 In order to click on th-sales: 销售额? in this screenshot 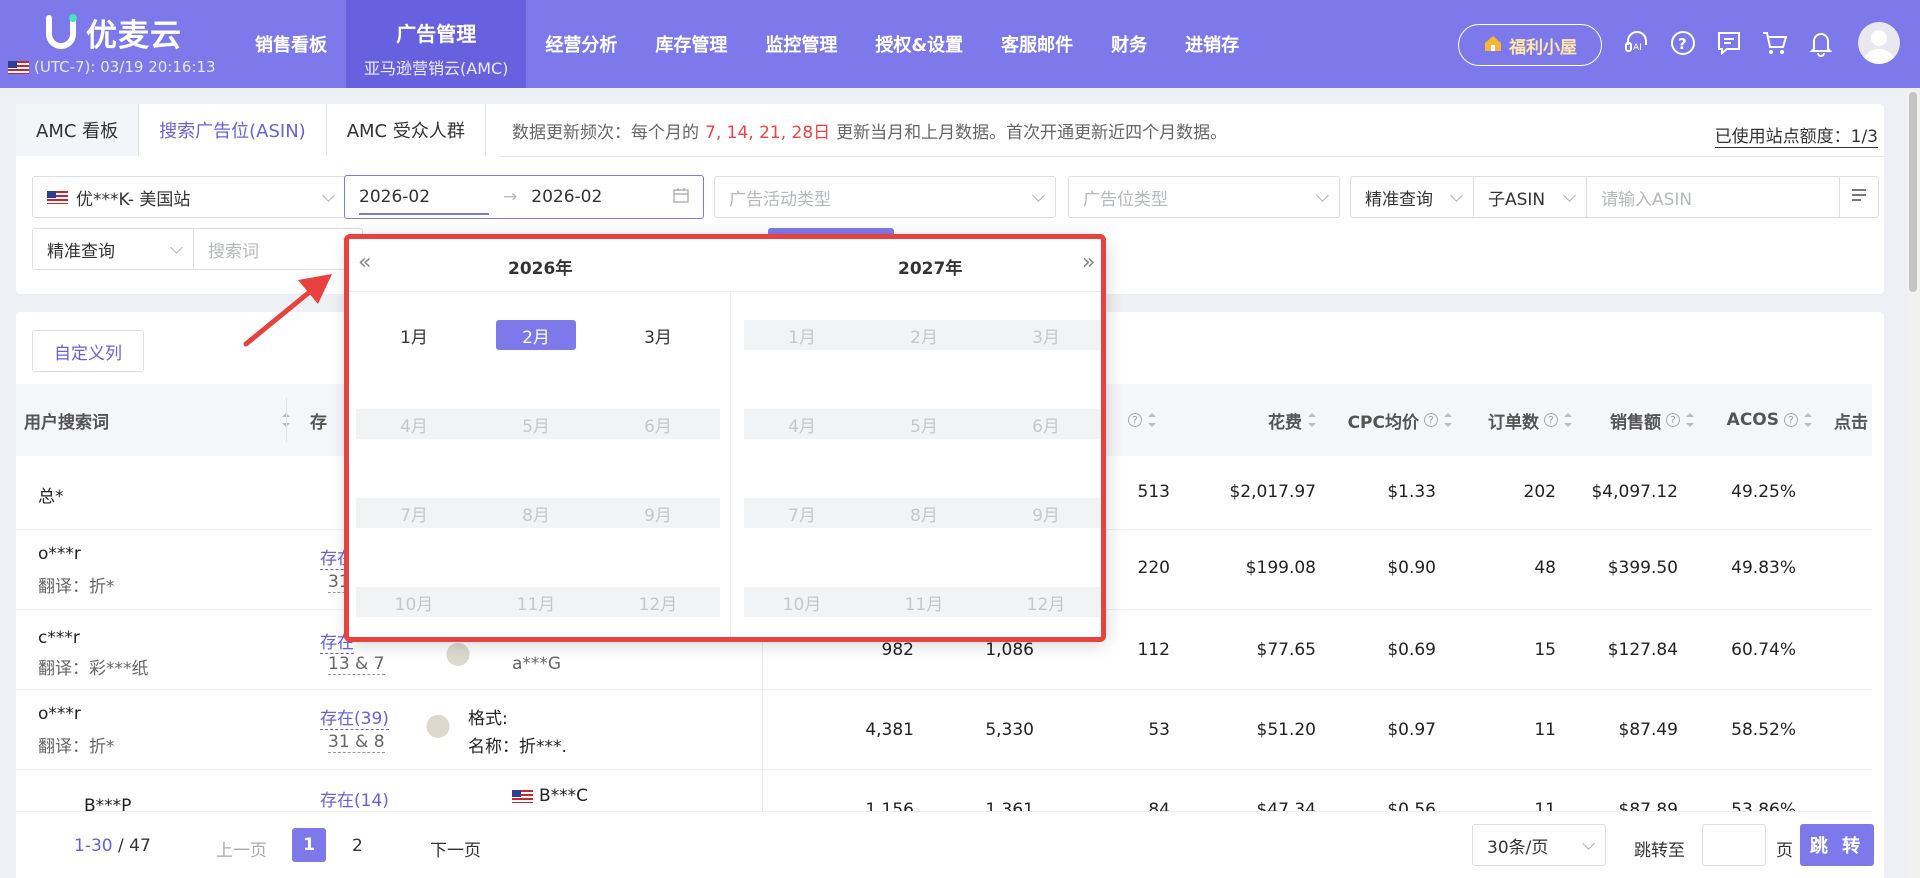, I will do `click(1638, 420)`.